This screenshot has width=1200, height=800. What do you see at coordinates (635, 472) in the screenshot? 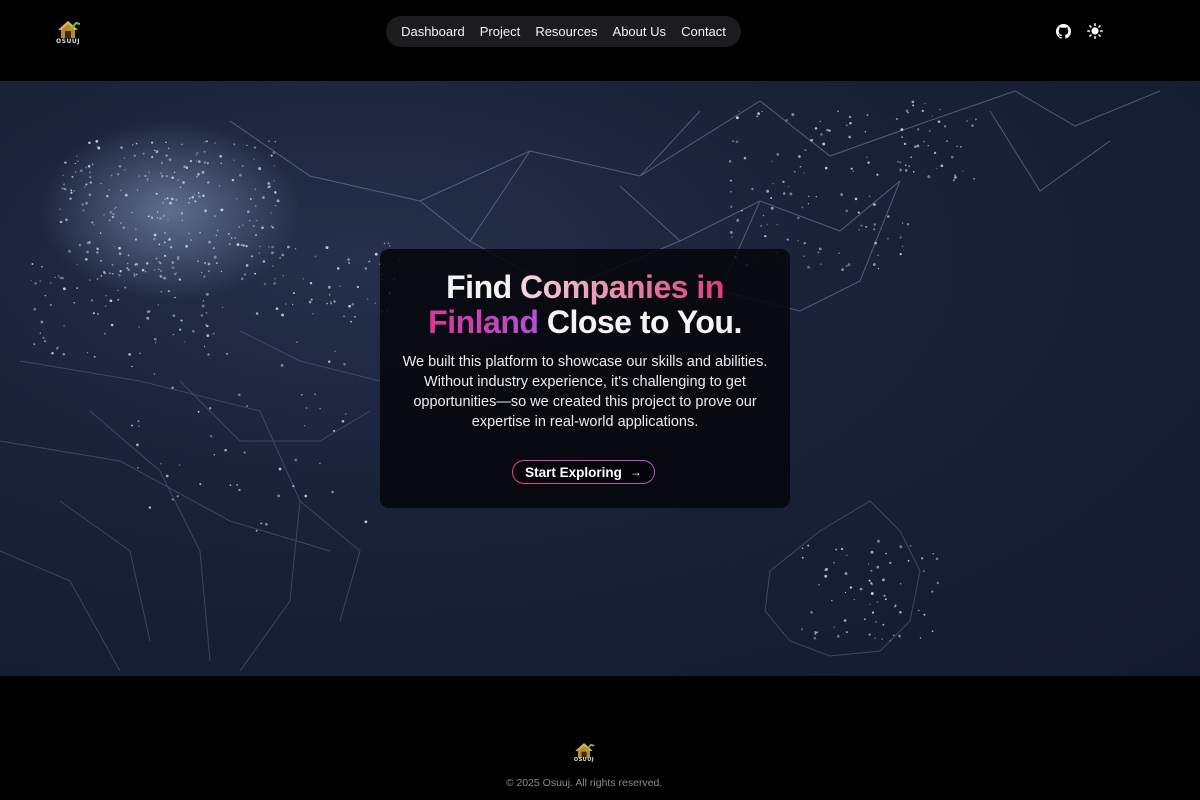
I see `arrow-right-icon: →` at bounding box center [635, 472].